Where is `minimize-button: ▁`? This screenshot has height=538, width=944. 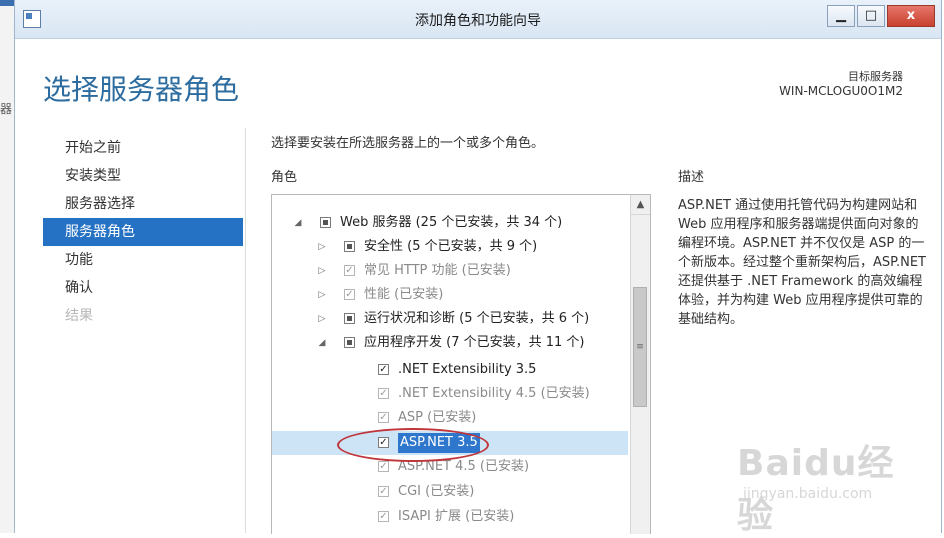 minimize-button: ▁ is located at coordinates (841, 16).